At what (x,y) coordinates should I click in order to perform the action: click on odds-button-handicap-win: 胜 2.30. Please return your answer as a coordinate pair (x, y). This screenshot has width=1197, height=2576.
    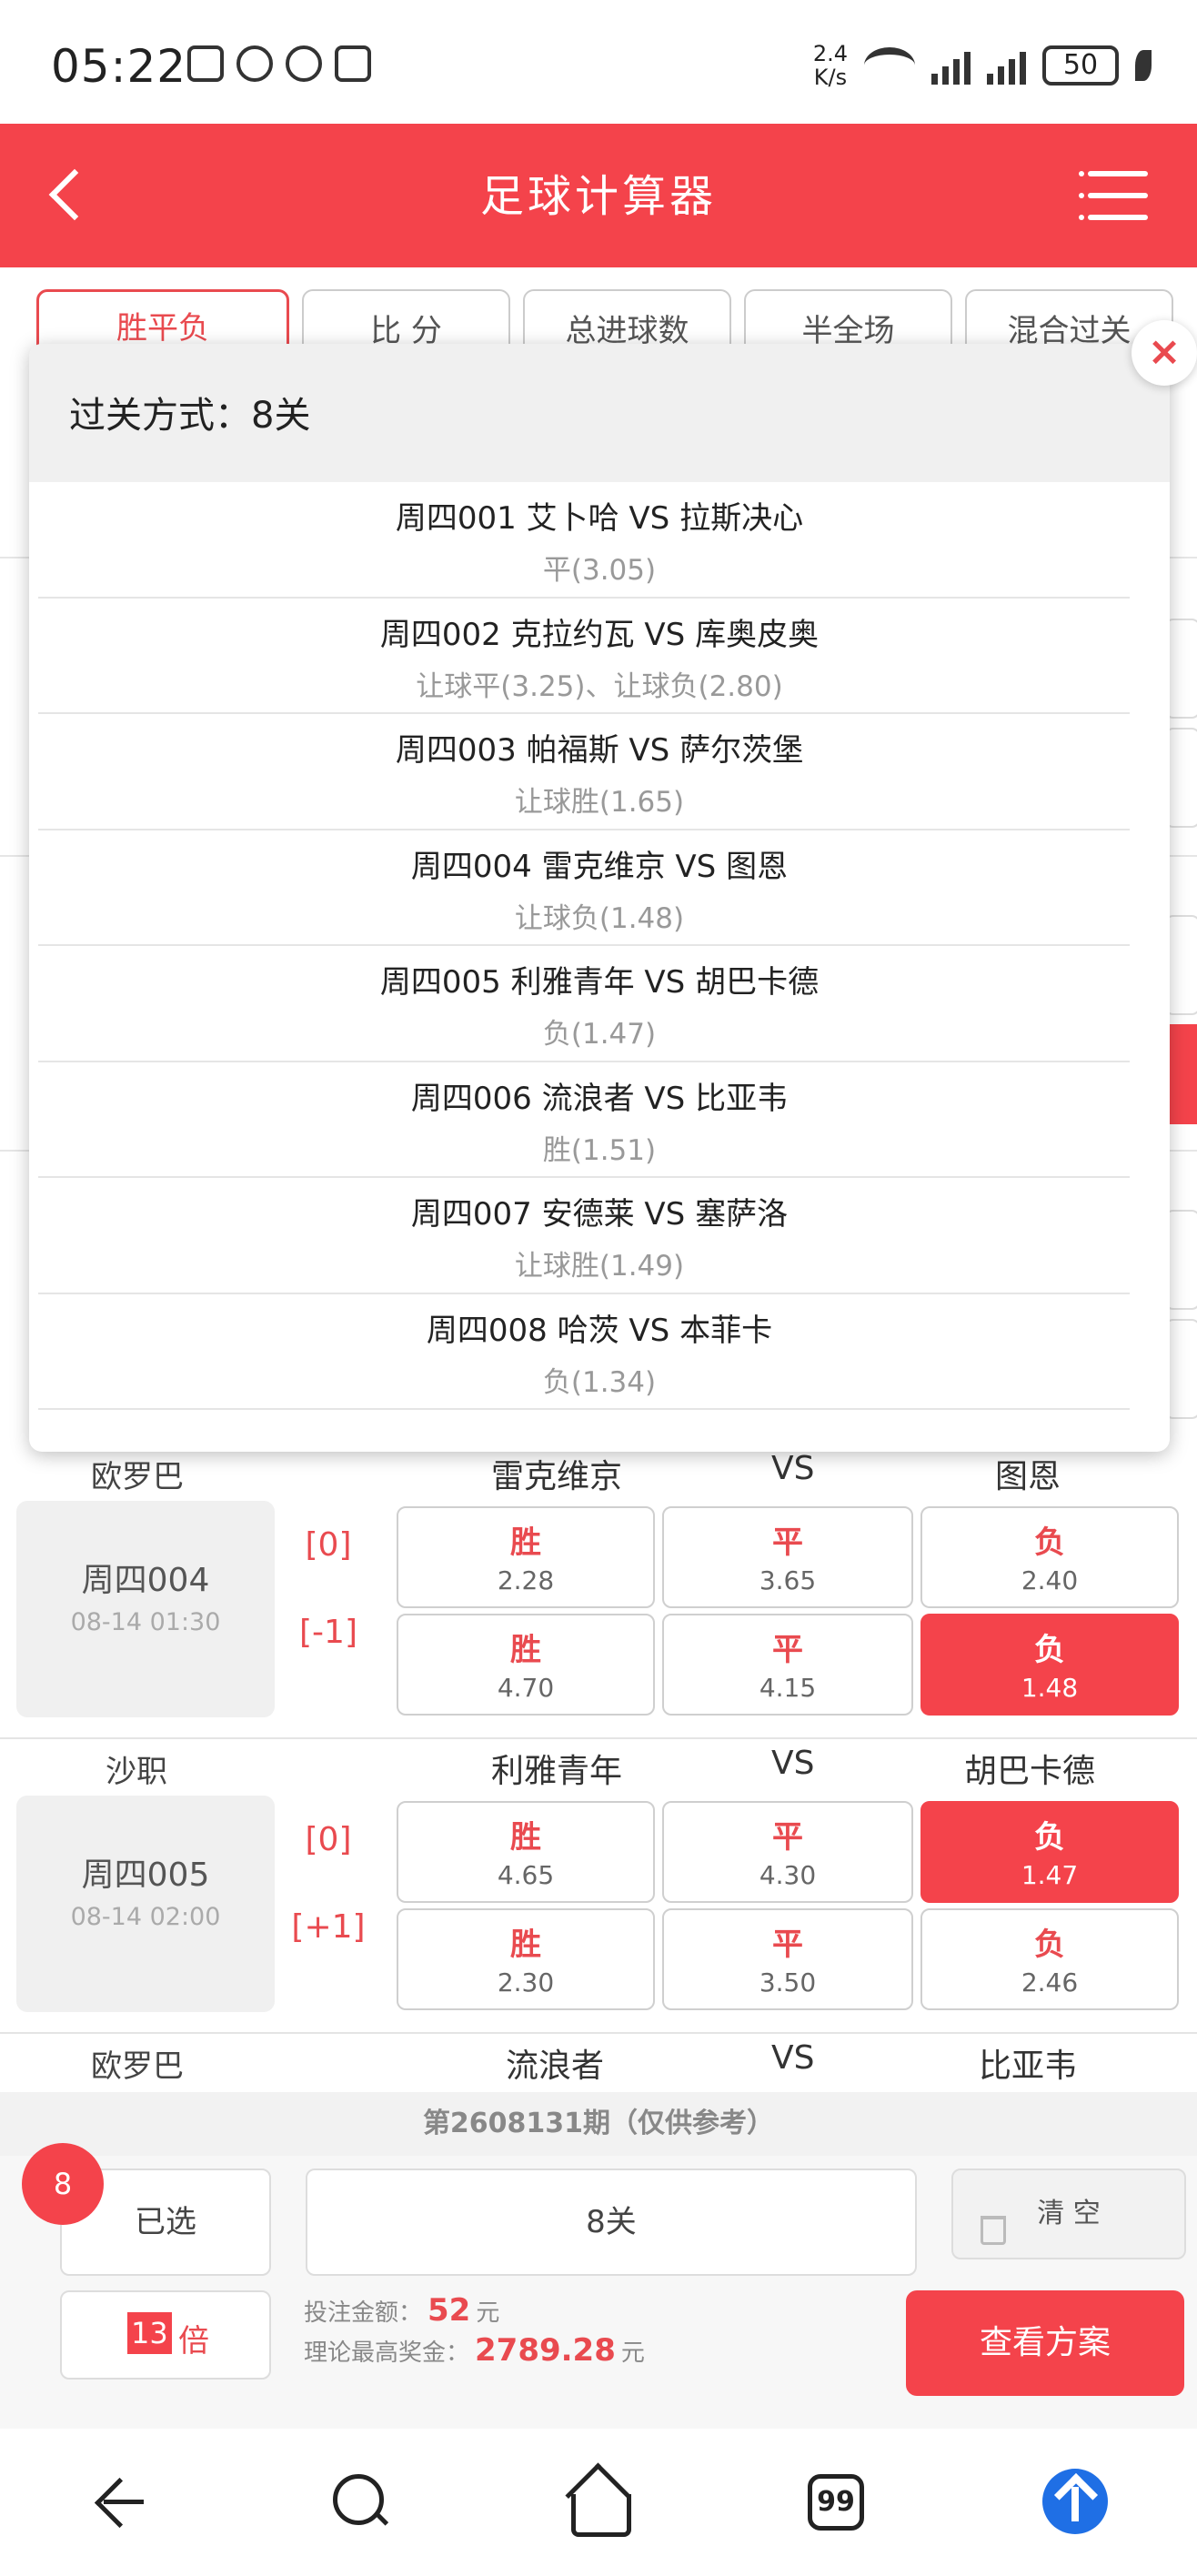
    Looking at the image, I should click on (526, 1959).